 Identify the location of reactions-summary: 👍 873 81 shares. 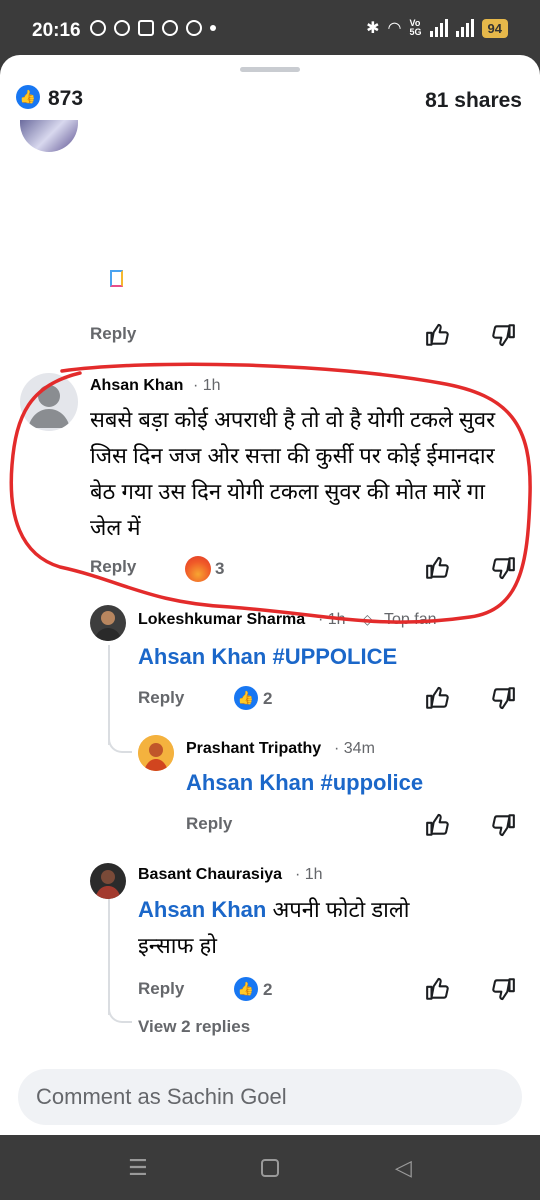
(270, 100).